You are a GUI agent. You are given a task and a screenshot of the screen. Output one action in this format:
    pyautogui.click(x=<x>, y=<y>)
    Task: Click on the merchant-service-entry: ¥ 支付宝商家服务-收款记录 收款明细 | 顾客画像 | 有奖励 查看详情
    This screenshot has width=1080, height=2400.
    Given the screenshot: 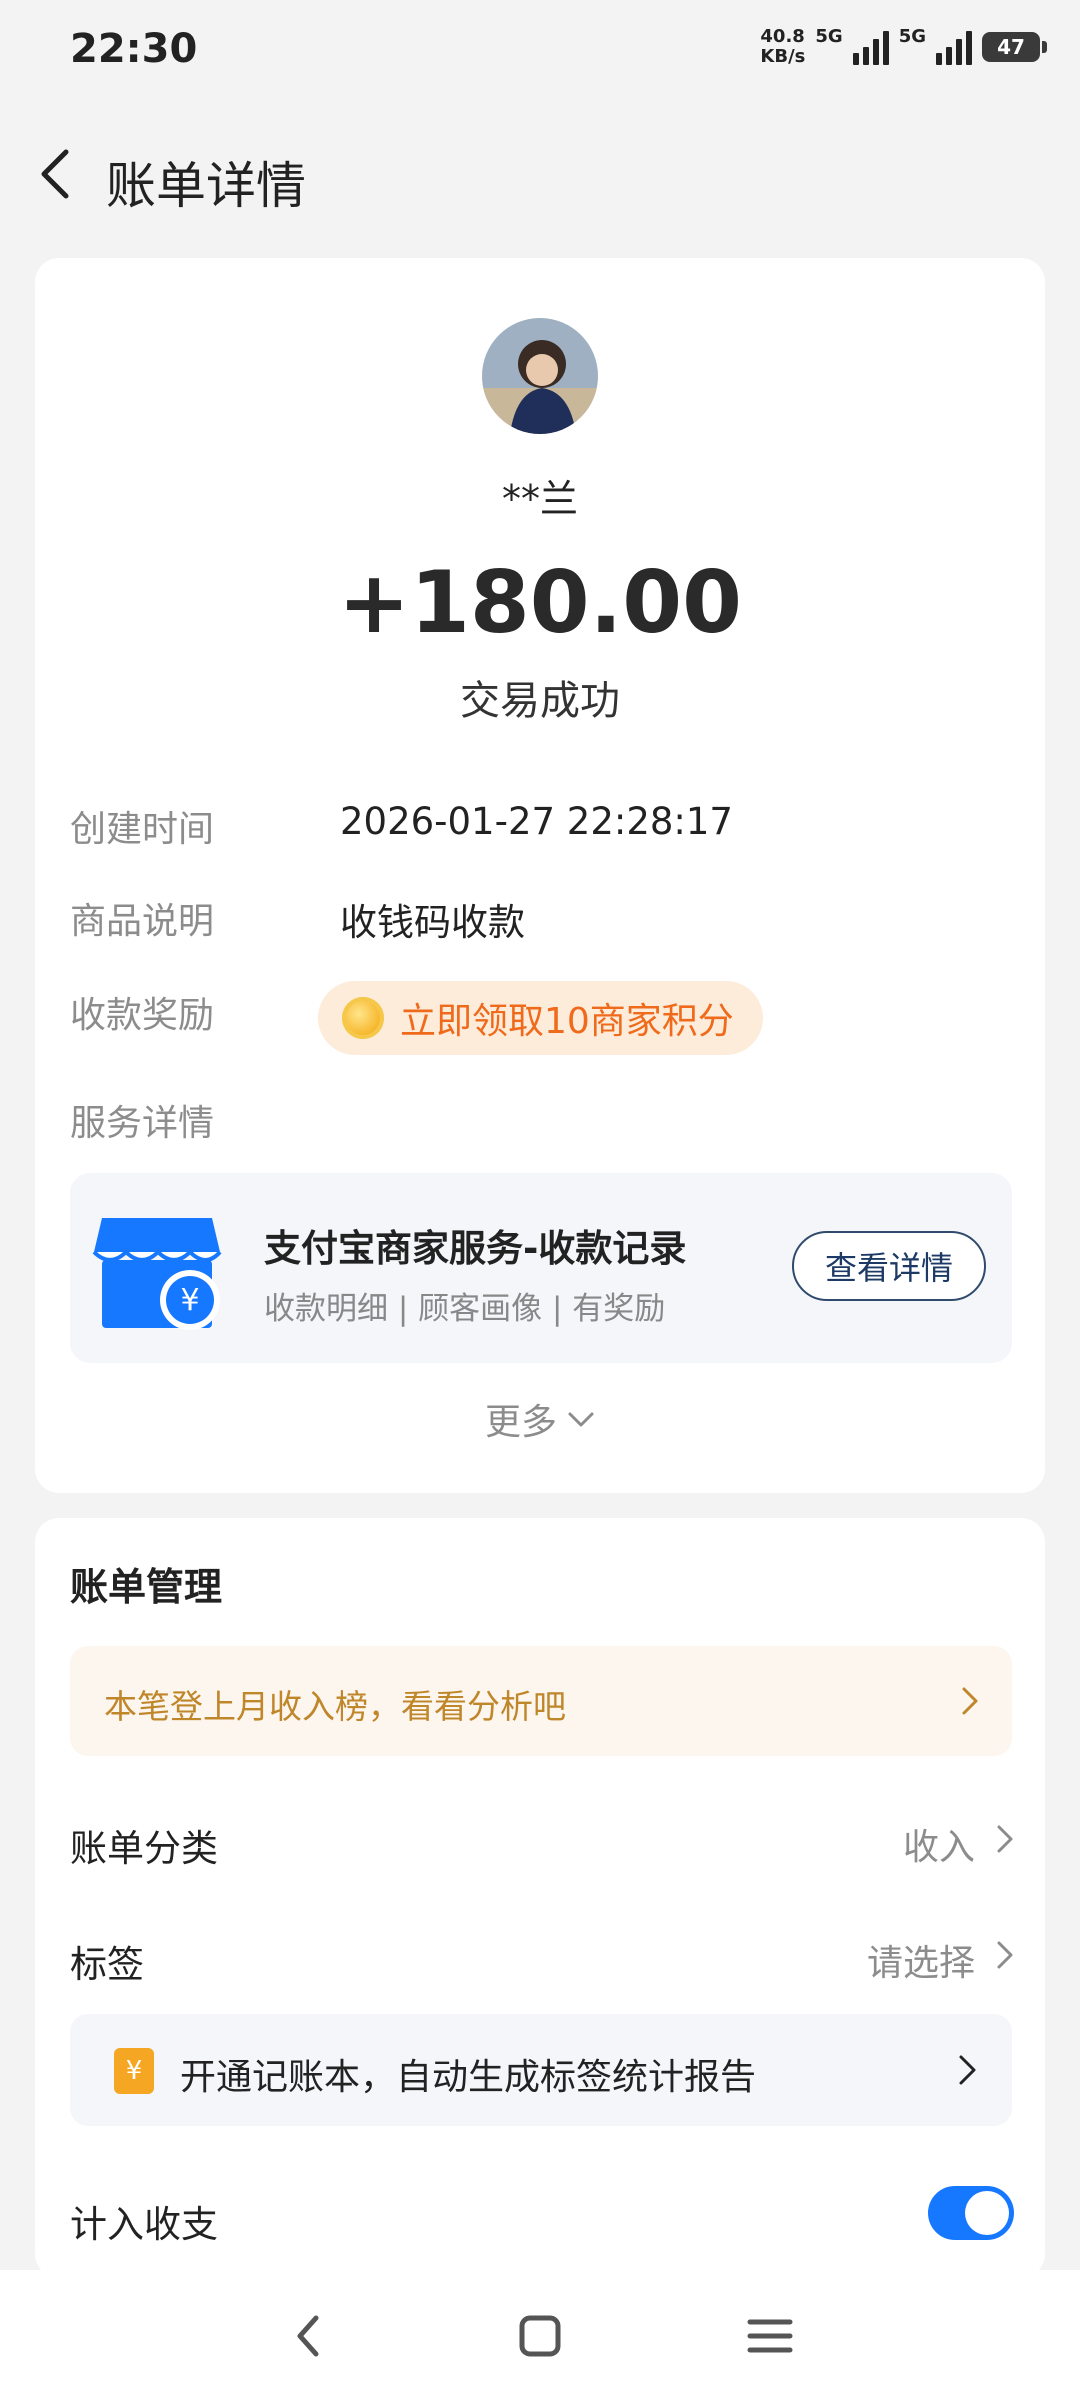 What is the action you would take?
    pyautogui.click(x=541, y=1268)
    